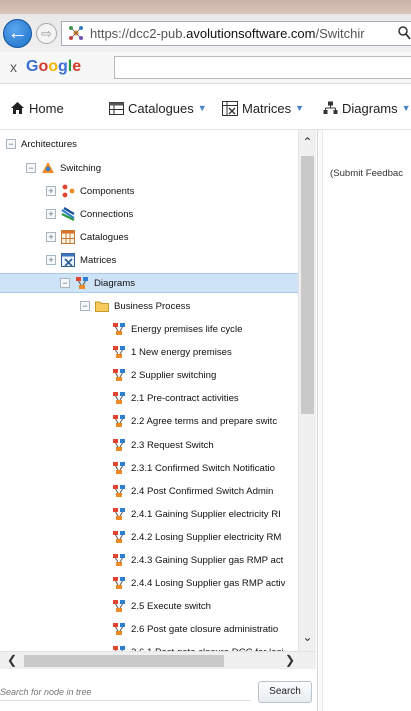 The height and width of the screenshot is (711, 411). Describe the element at coordinates (17, 33) in the screenshot. I see `back-button: ←` at that location.